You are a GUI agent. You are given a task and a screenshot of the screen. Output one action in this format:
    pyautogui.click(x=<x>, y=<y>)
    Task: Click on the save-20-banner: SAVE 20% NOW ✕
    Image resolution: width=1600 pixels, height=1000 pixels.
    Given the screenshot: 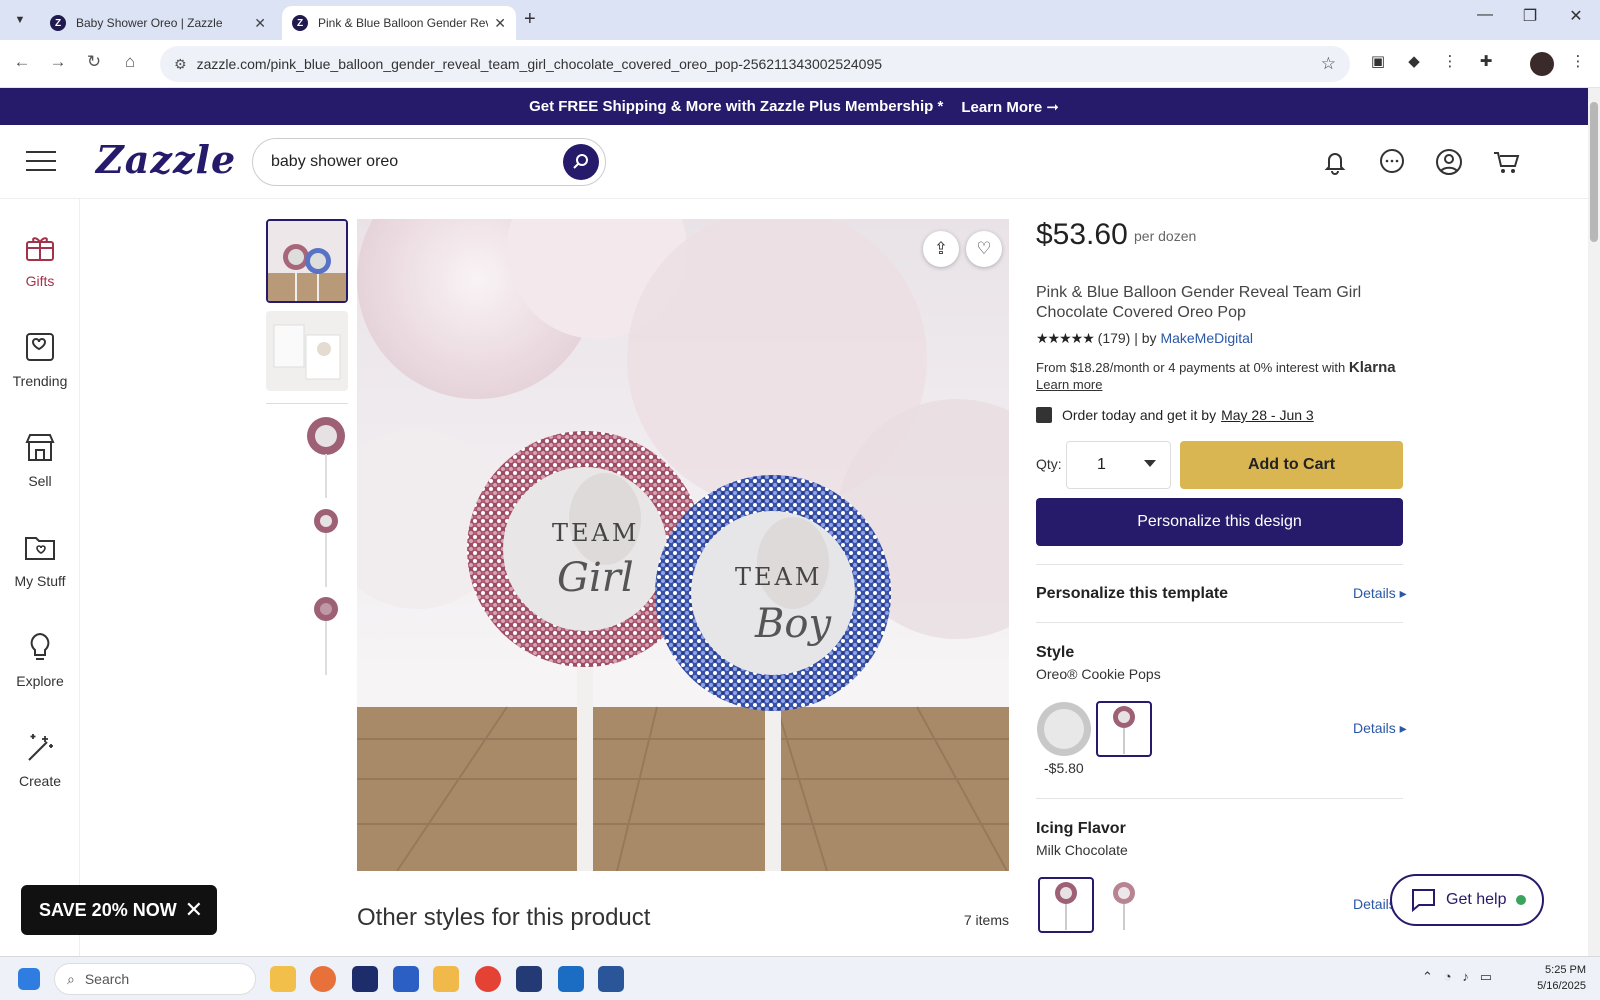 What is the action you would take?
    pyautogui.click(x=119, y=910)
    